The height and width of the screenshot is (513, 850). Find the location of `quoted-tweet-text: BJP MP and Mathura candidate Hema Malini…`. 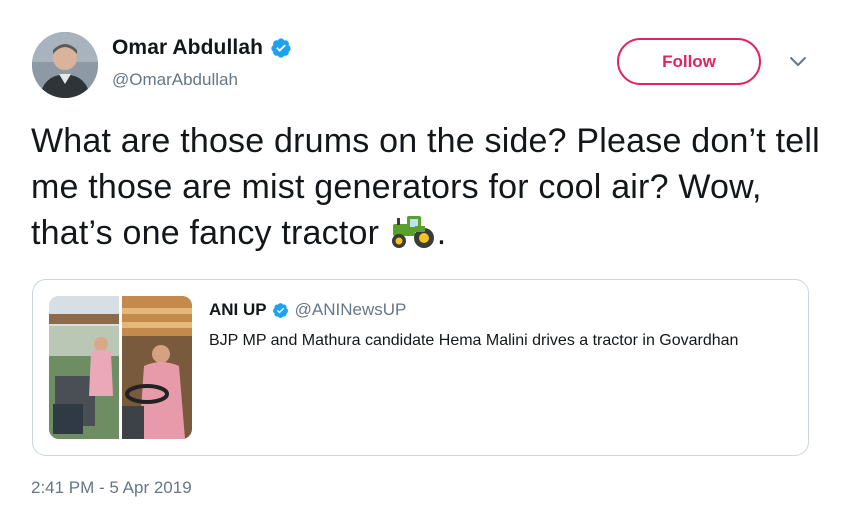

quoted-tweet-text: BJP MP and Mathura candidate Hema Malini… is located at coordinates (474, 340).